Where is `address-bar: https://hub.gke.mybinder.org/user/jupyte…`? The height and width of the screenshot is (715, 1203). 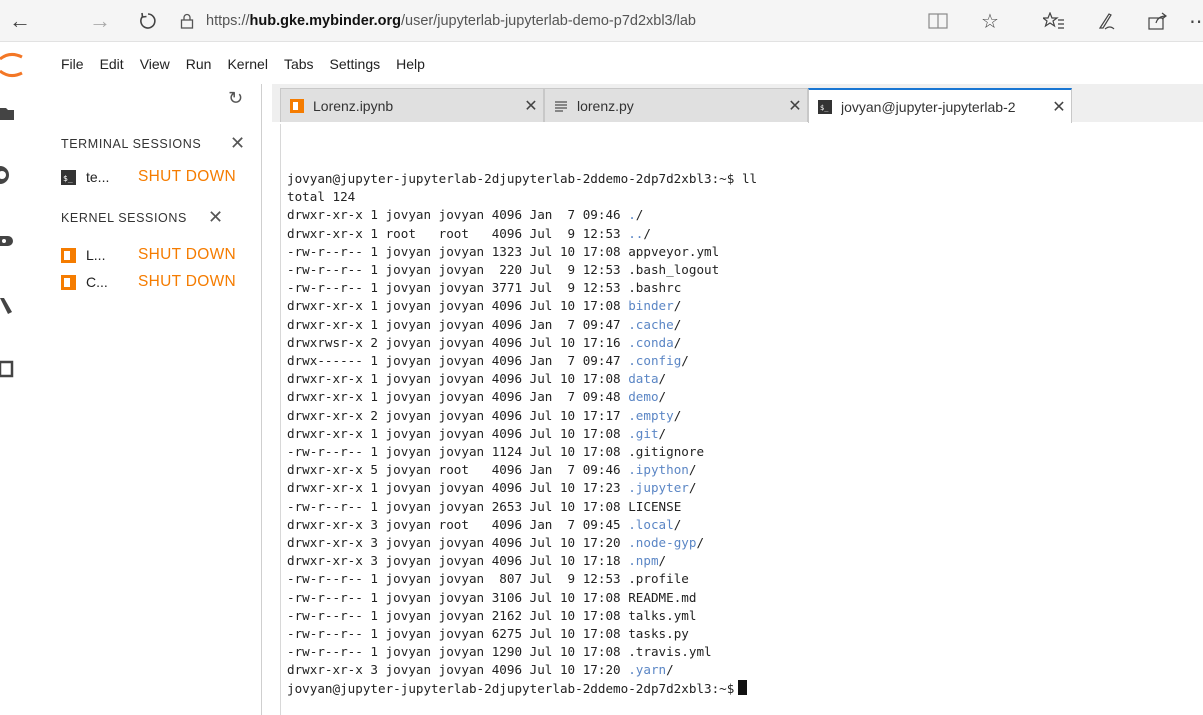
address-bar: https://hub.gke.mybinder.org/user/jupyte… is located at coordinates (526, 21).